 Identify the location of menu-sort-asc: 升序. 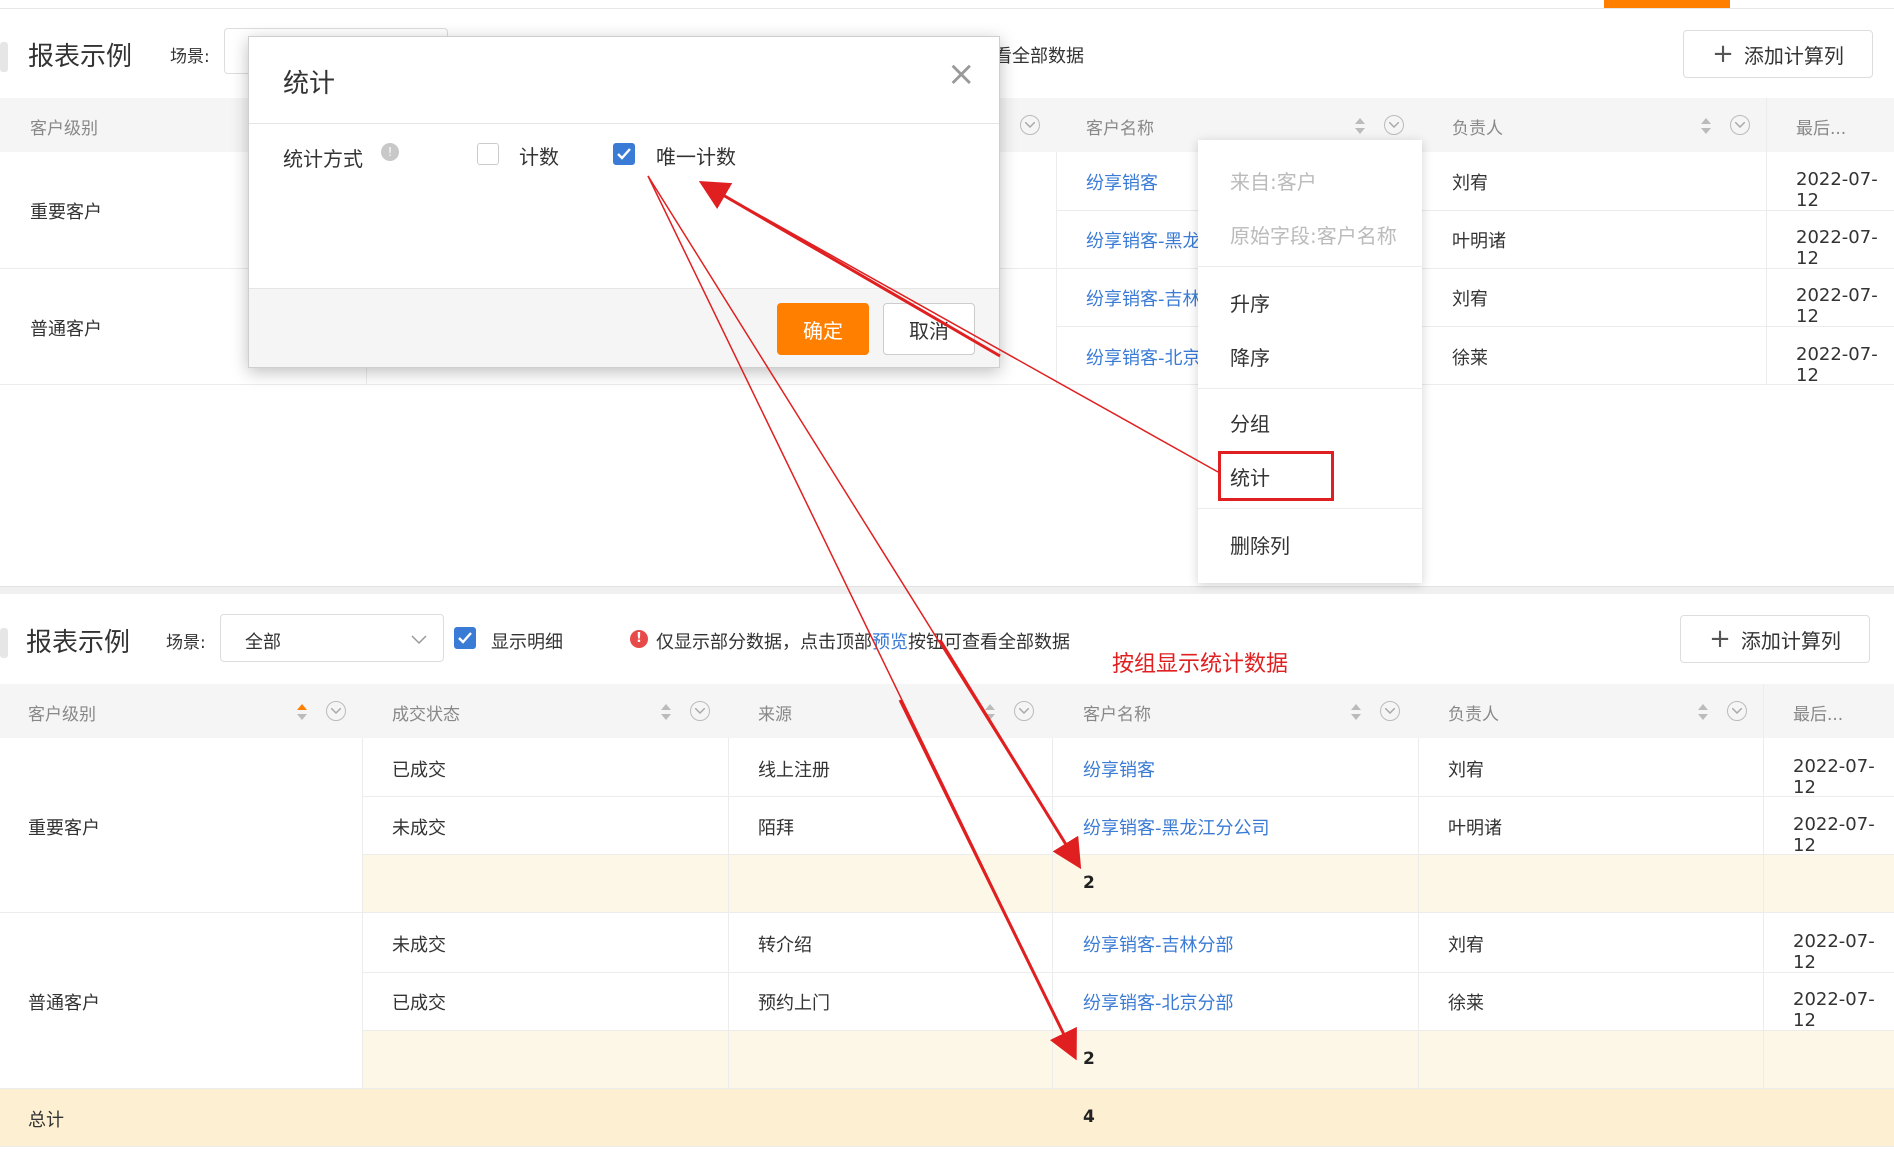
(1250, 302).